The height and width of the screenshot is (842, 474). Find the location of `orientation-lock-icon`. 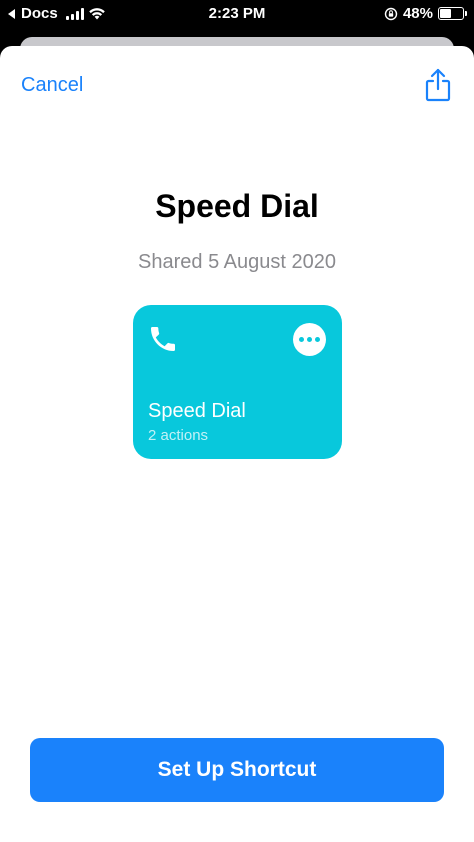

orientation-lock-icon is located at coordinates (391, 13).